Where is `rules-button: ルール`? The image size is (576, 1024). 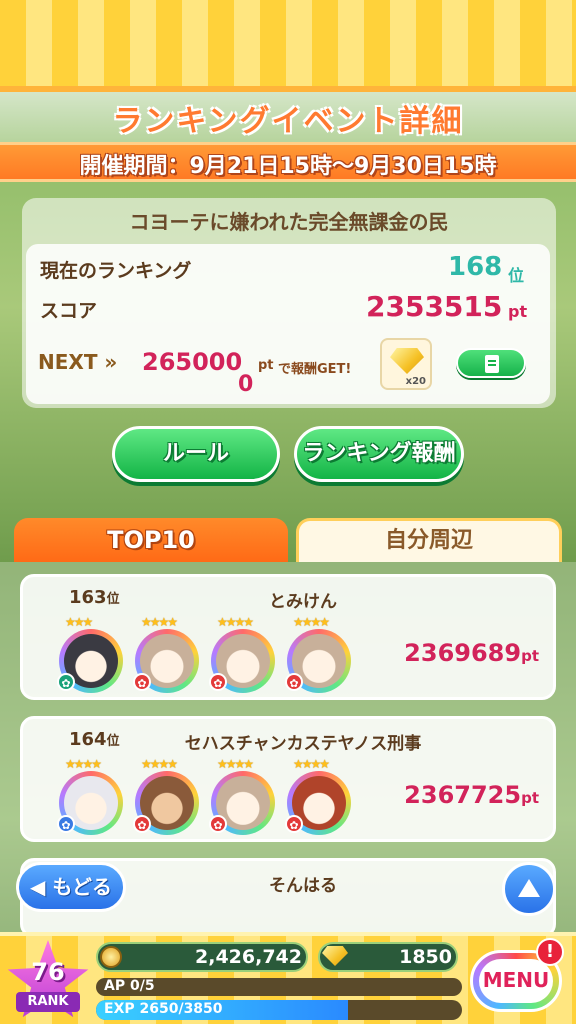
rules-button: ルール is located at coordinates (196, 454).